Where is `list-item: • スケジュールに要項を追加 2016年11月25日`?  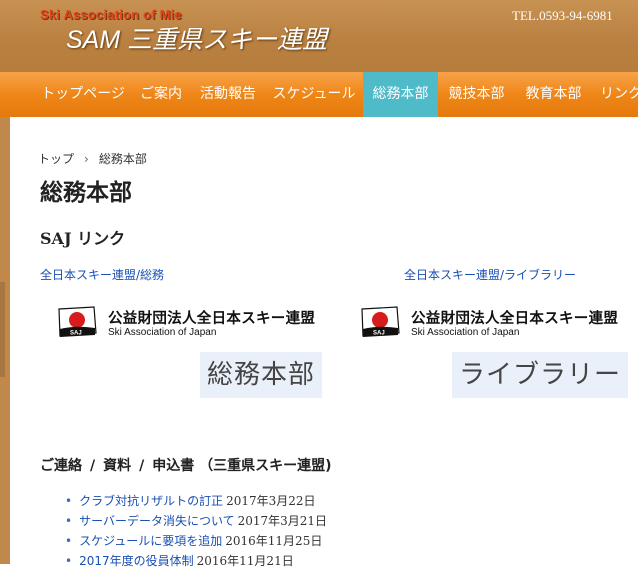
list-item: • スケジュールに要項を追加 2016年11月25日 is located at coordinates (196, 541).